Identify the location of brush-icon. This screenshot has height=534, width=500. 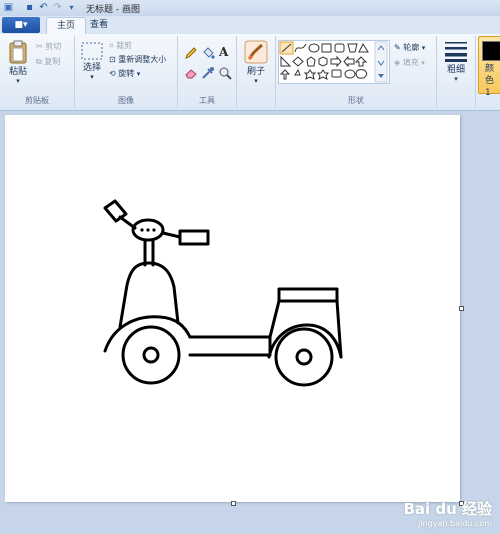
(256, 52).